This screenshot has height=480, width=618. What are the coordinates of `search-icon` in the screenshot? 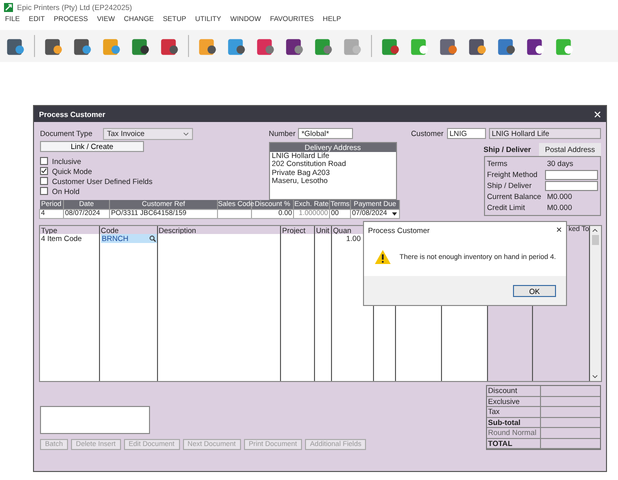 It's located at (152, 238).